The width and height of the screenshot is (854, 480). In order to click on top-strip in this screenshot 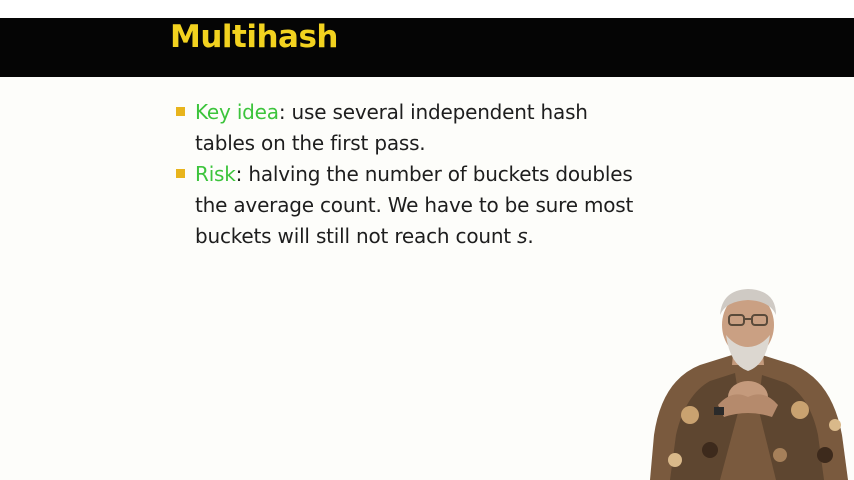, I will do `click(427, 9)`.